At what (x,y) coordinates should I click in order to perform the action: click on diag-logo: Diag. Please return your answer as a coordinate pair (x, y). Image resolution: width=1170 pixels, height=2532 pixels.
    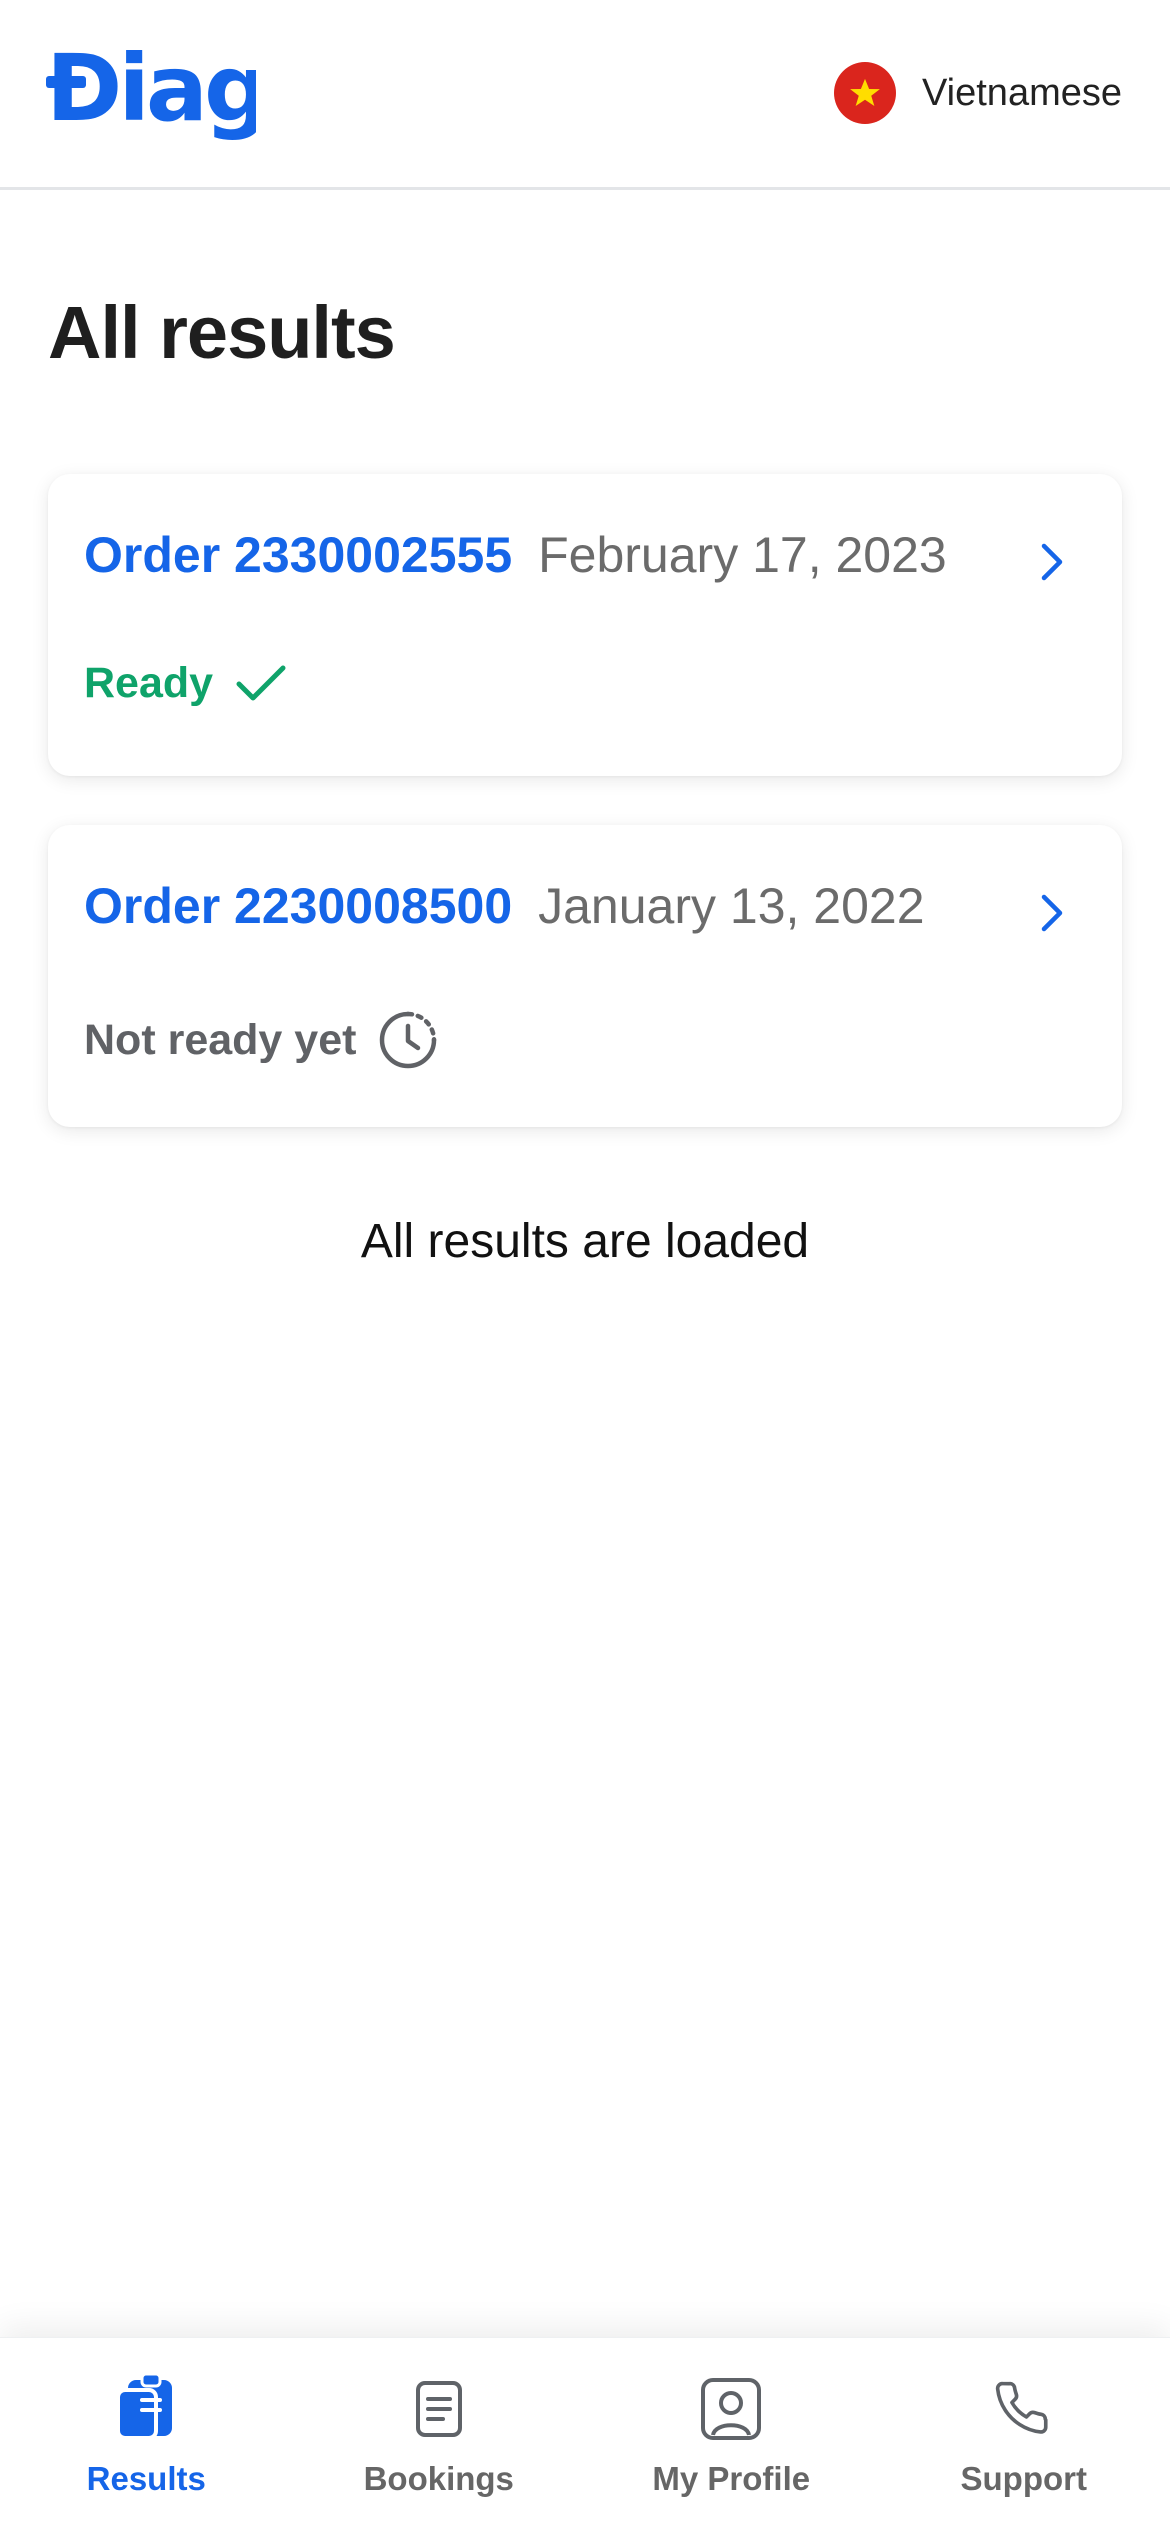
    Looking at the image, I should click on (151, 92).